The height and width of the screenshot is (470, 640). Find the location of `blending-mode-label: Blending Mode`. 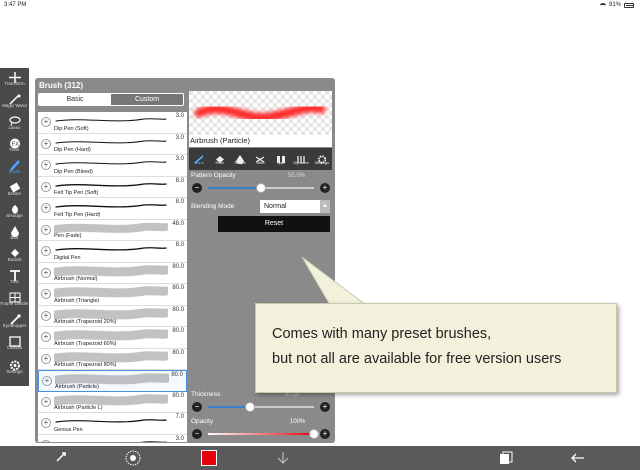

blending-mode-label: Blending Mode is located at coordinates (213, 206).